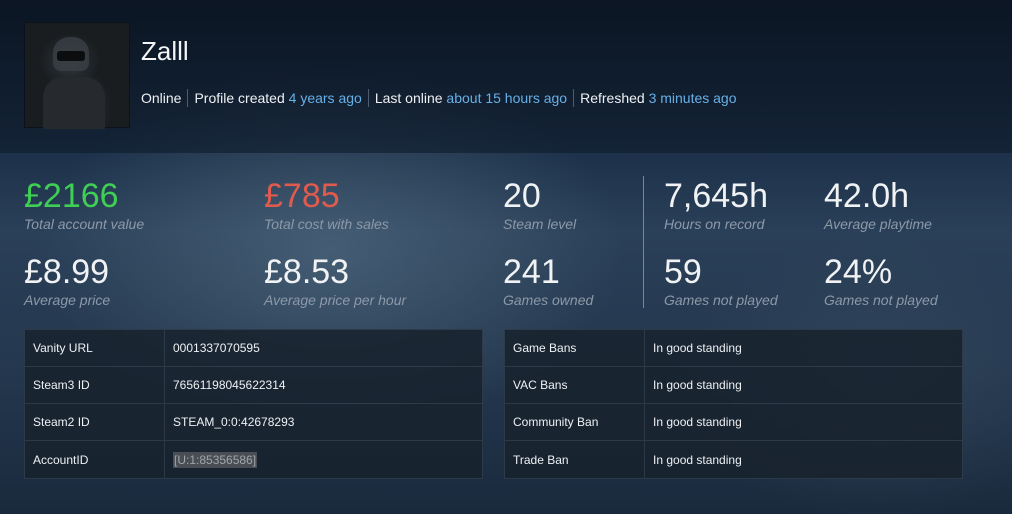 The width and height of the screenshot is (1012, 514). I want to click on profile-created-label: Profile created, so click(239, 98).